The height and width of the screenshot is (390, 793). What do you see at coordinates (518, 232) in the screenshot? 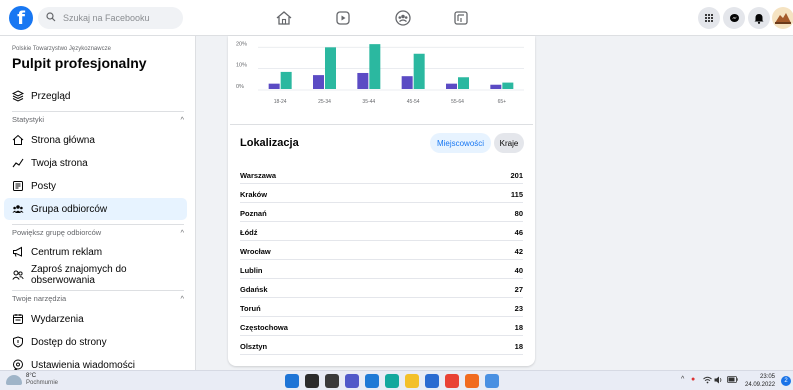
I see `city-count: 46` at bounding box center [518, 232].